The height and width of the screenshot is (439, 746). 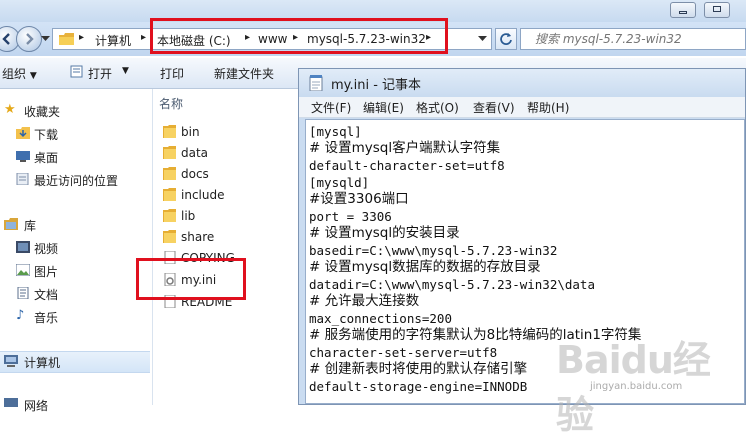 I want to click on organize-button: 组织 ▼, so click(x=19, y=73).